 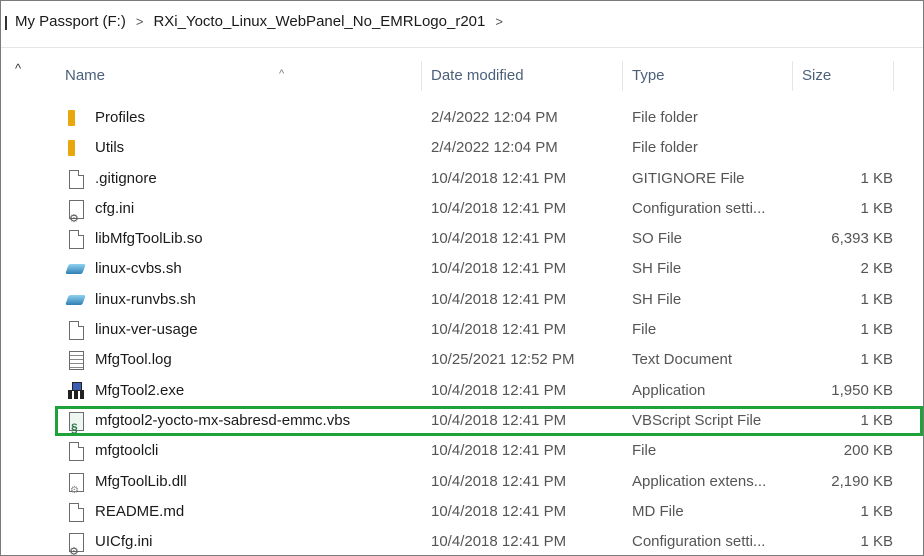 What do you see at coordinates (242, 269) in the screenshot?
I see `file-name-cell: linux-cvbs.sh` at bounding box center [242, 269].